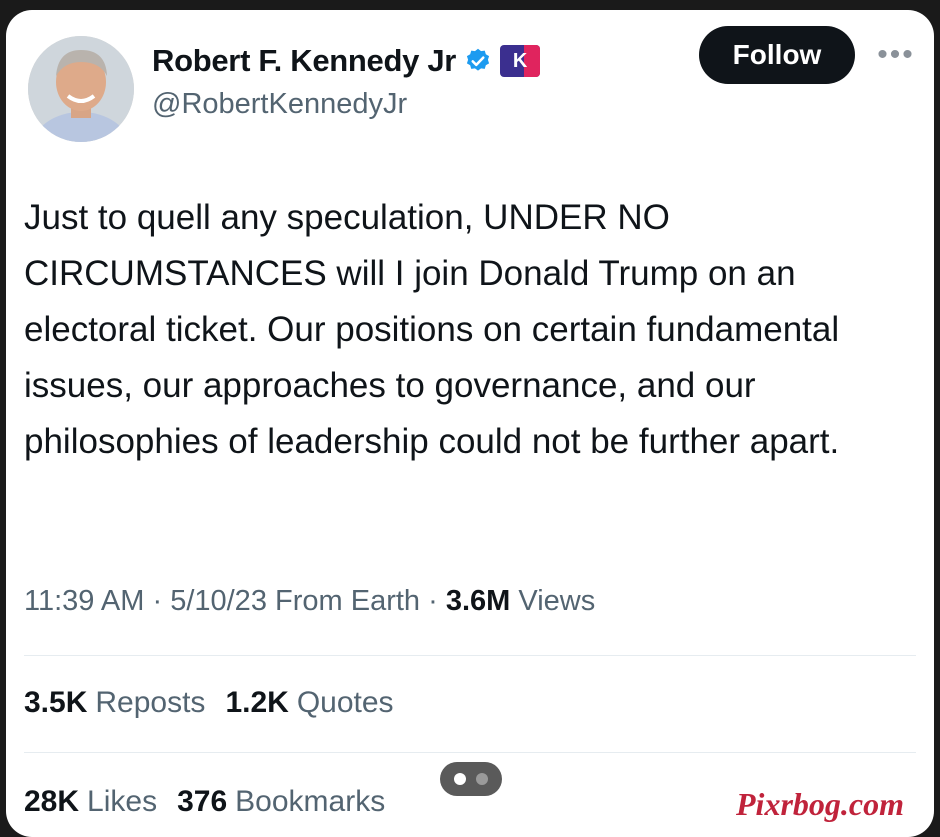 The height and width of the screenshot is (837, 940). I want to click on tweet-date: 5/10/23, so click(218, 601).